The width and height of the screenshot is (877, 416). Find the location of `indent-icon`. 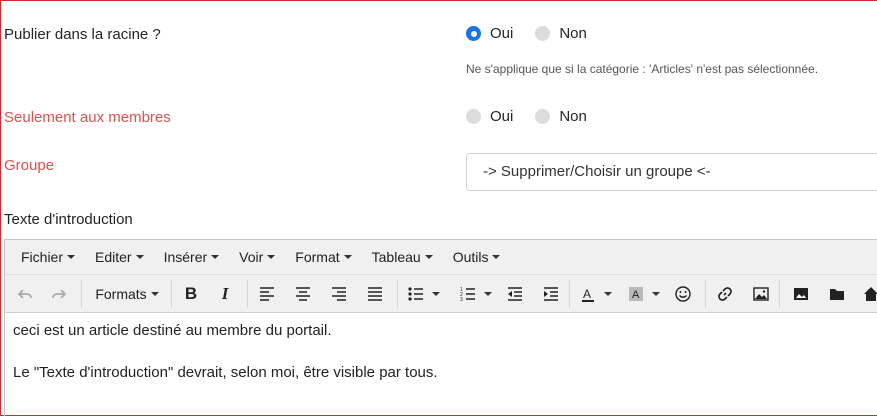

indent-icon is located at coordinates (551, 294).